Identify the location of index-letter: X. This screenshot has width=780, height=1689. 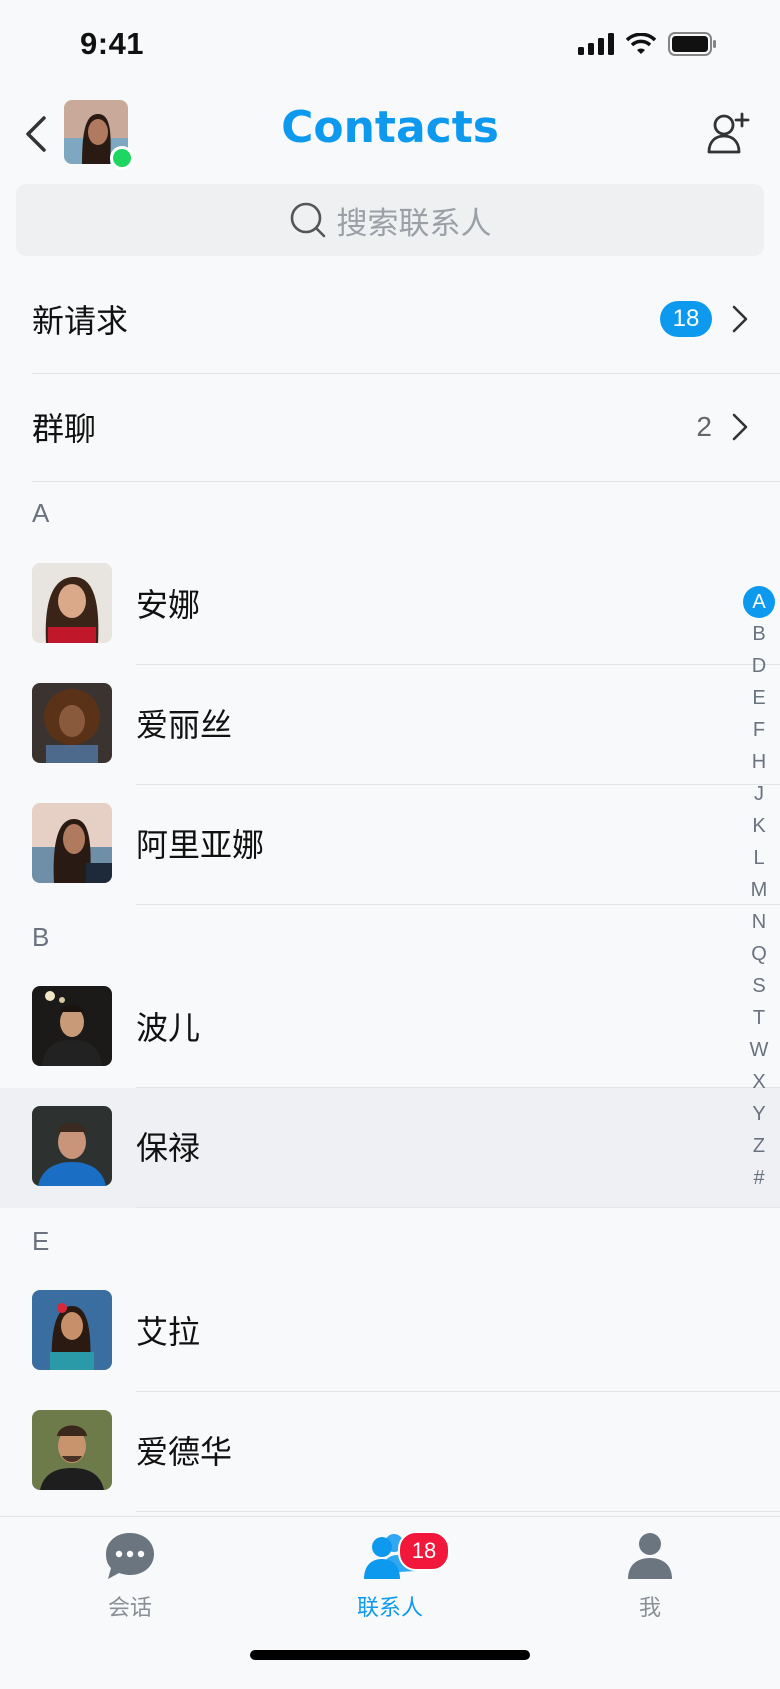
(758, 1082).